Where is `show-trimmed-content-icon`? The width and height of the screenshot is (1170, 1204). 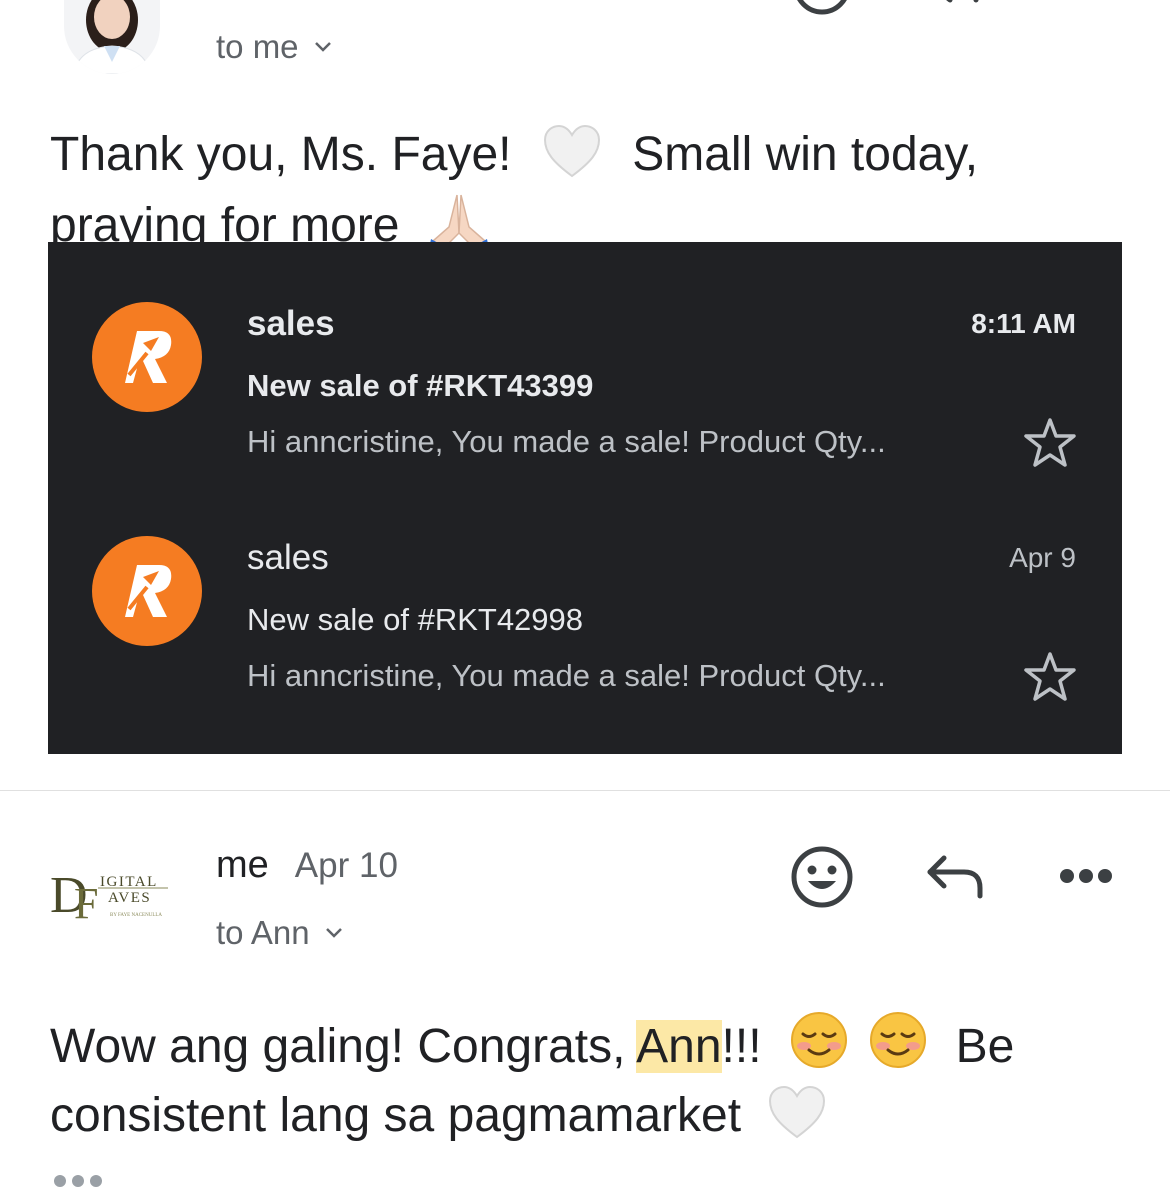
show-trimmed-content-icon is located at coordinates (78, 1183).